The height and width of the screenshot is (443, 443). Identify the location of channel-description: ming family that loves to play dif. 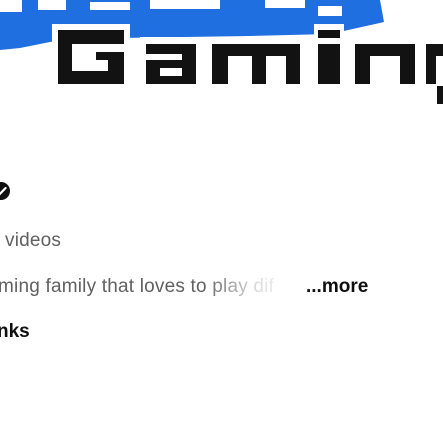
(149, 287).